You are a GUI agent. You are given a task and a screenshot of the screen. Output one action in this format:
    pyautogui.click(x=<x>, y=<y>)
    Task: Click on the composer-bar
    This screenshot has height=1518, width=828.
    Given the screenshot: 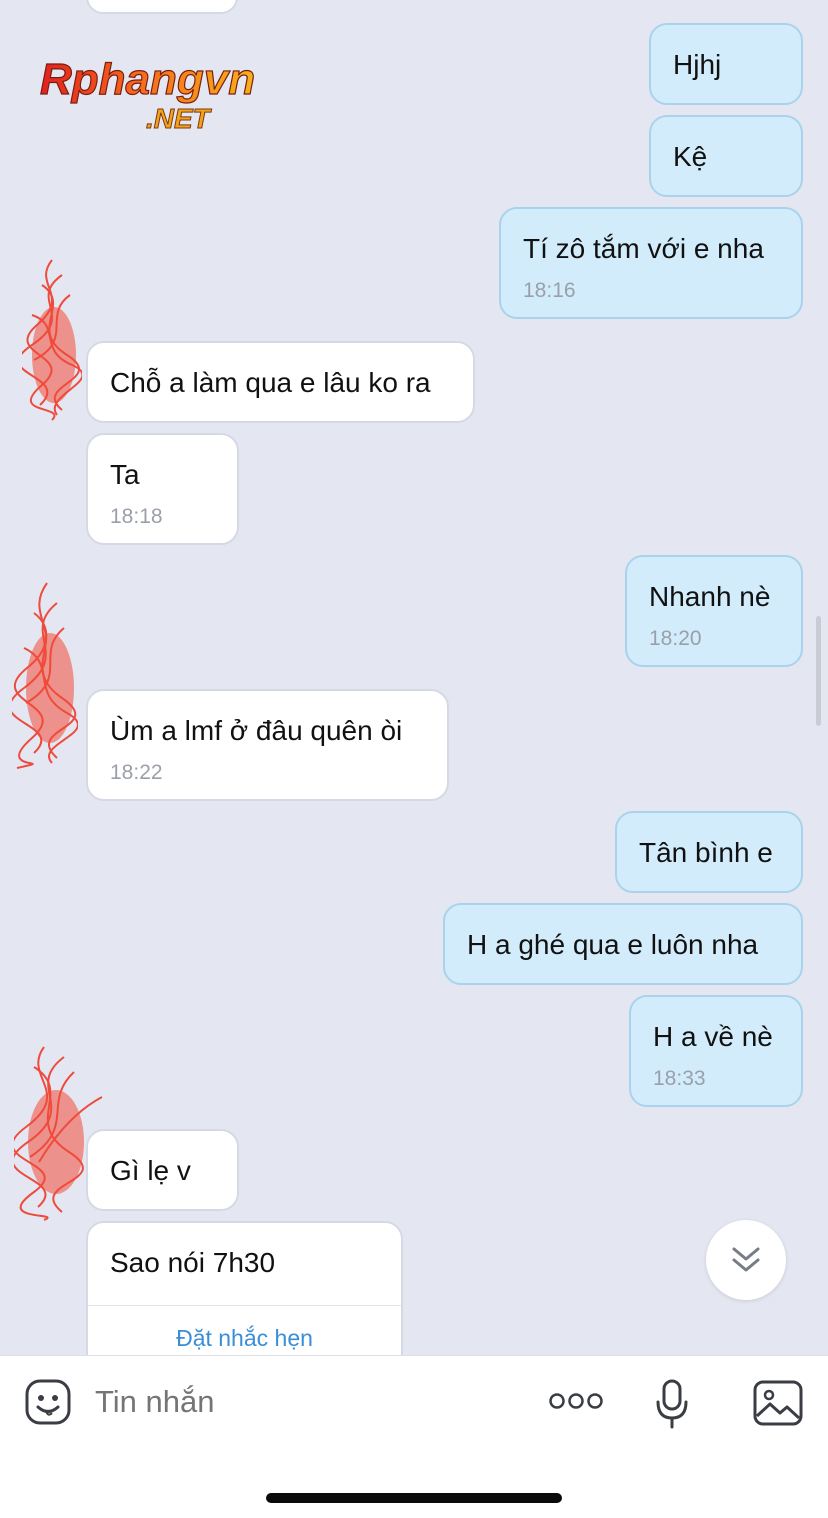 What is the action you would take?
    pyautogui.click(x=414, y=1436)
    